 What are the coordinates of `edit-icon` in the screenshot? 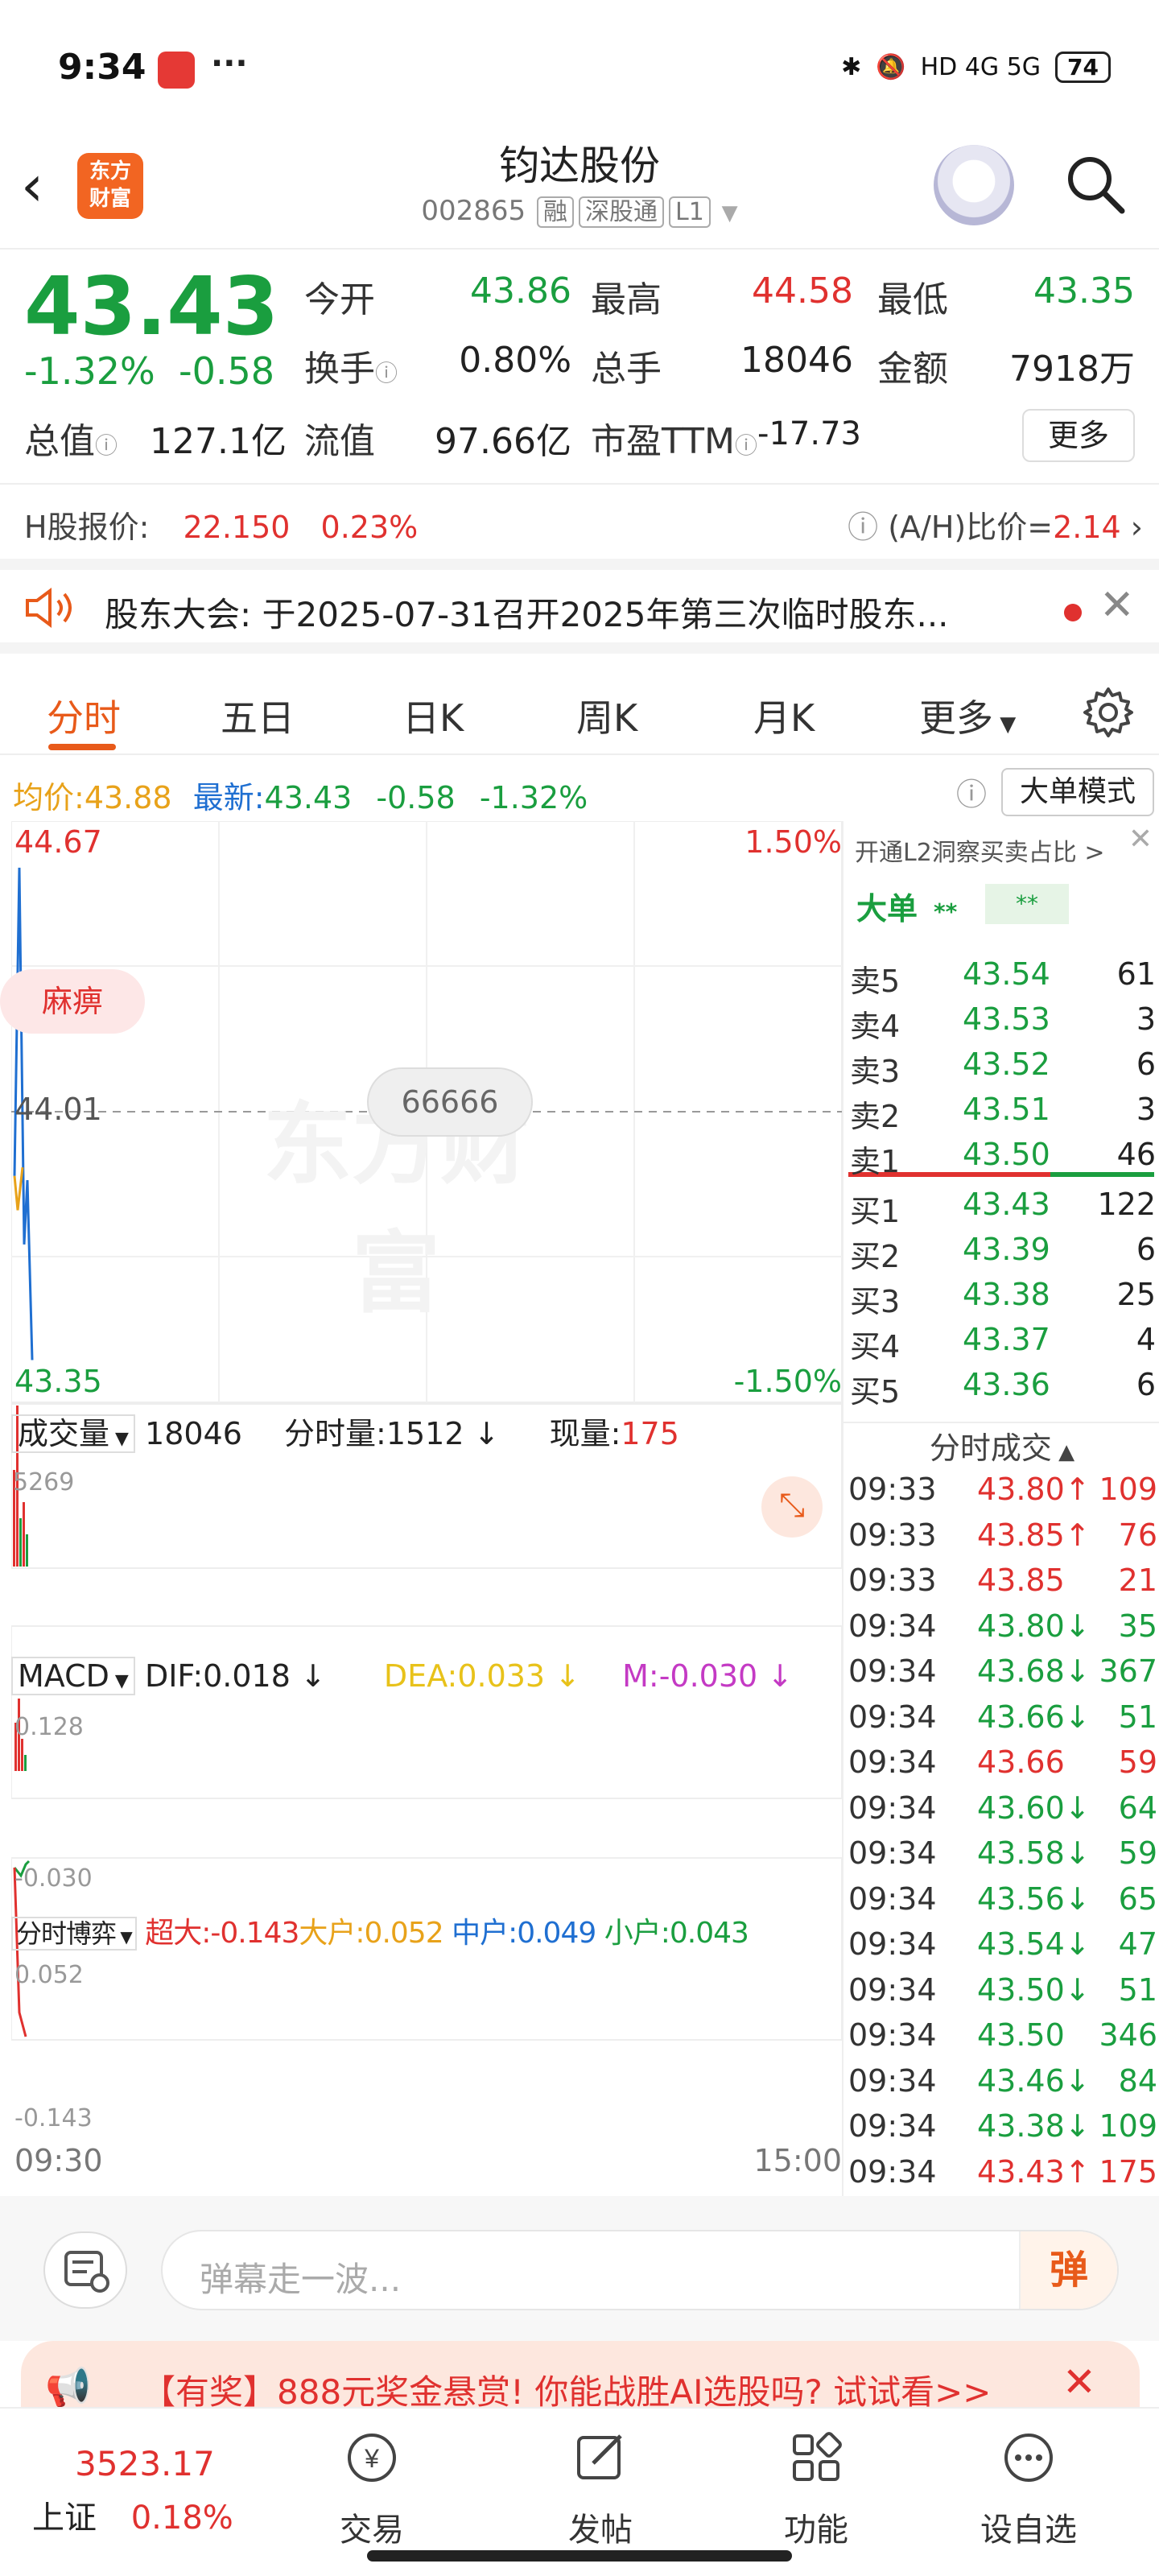 It's located at (599, 2456).